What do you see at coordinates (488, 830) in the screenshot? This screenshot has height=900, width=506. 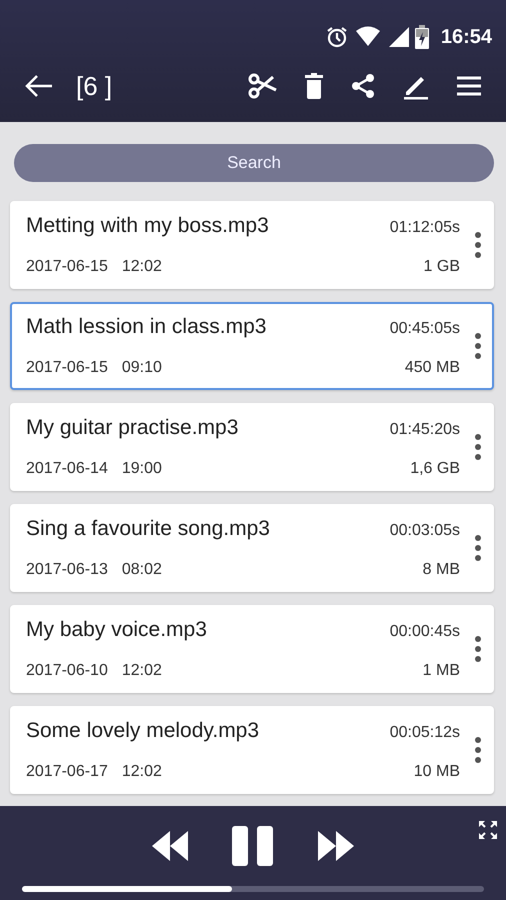 I see `fullscreen-icon` at bounding box center [488, 830].